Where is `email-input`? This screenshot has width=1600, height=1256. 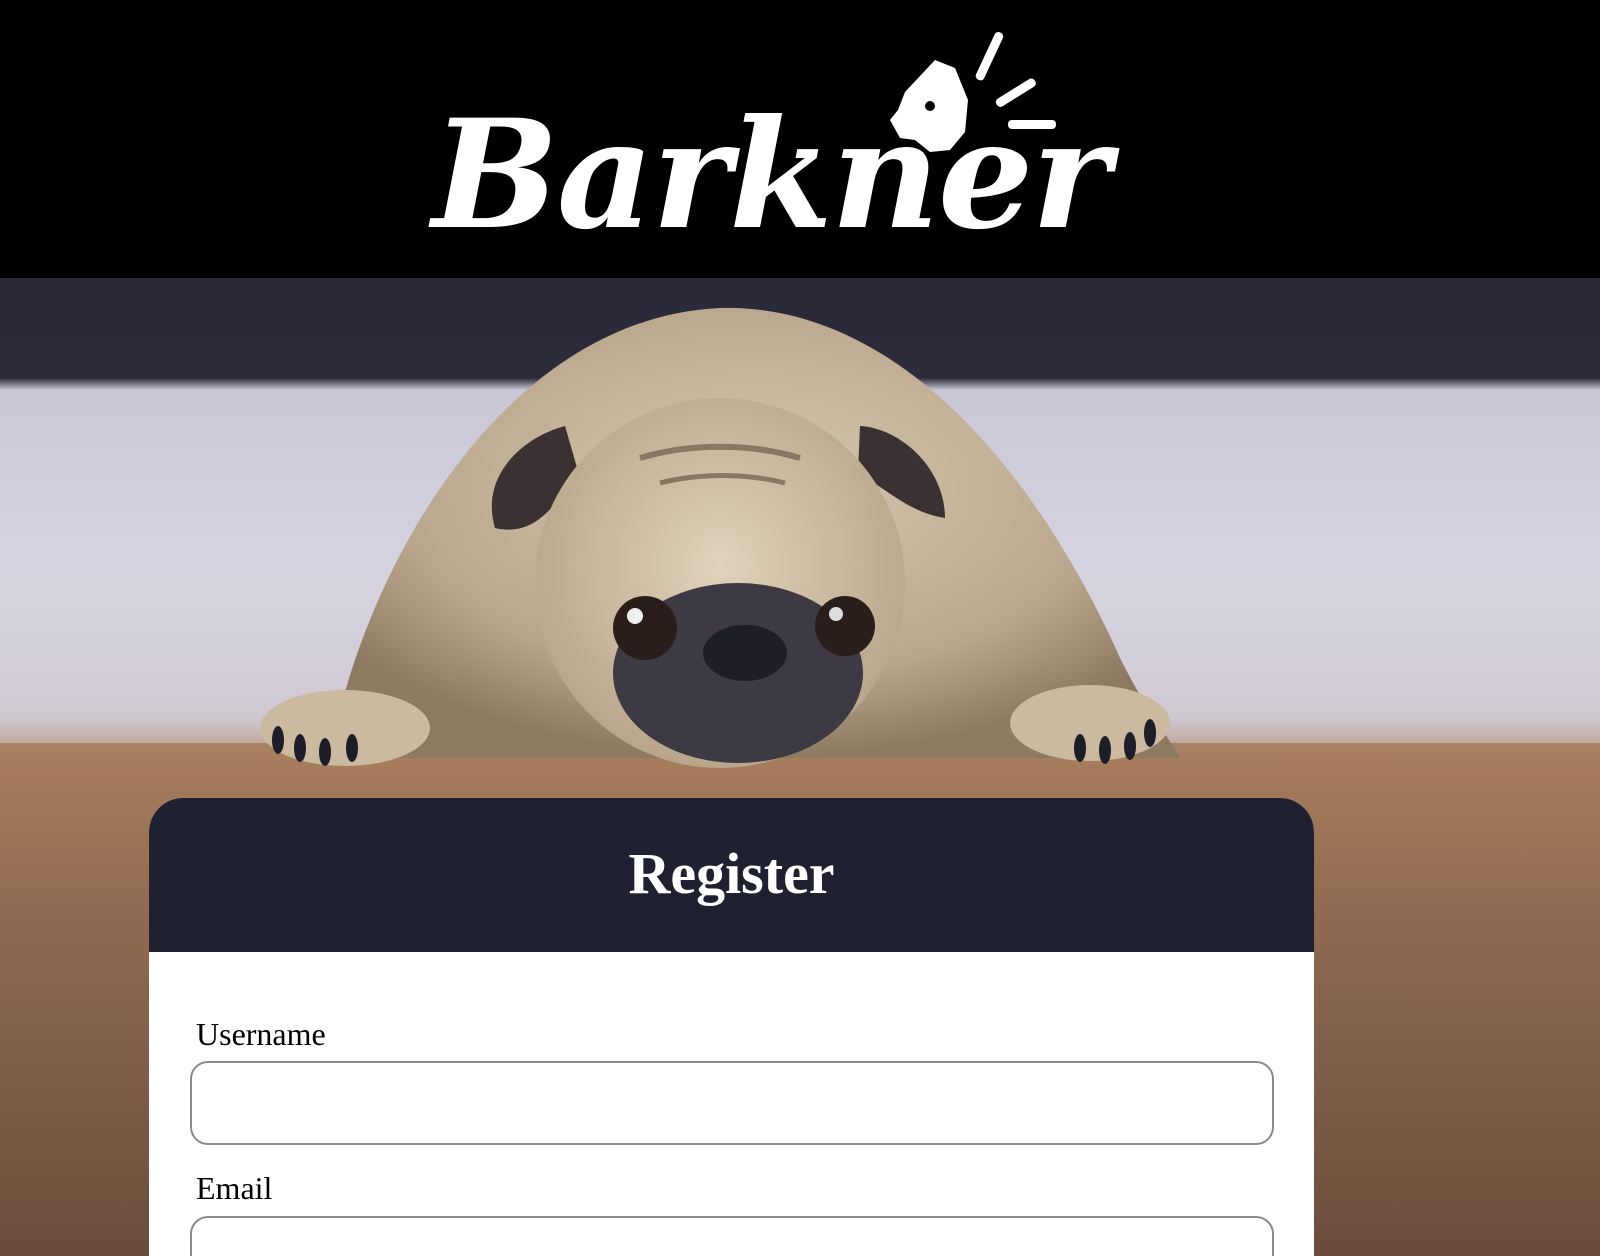 email-input is located at coordinates (732, 1236).